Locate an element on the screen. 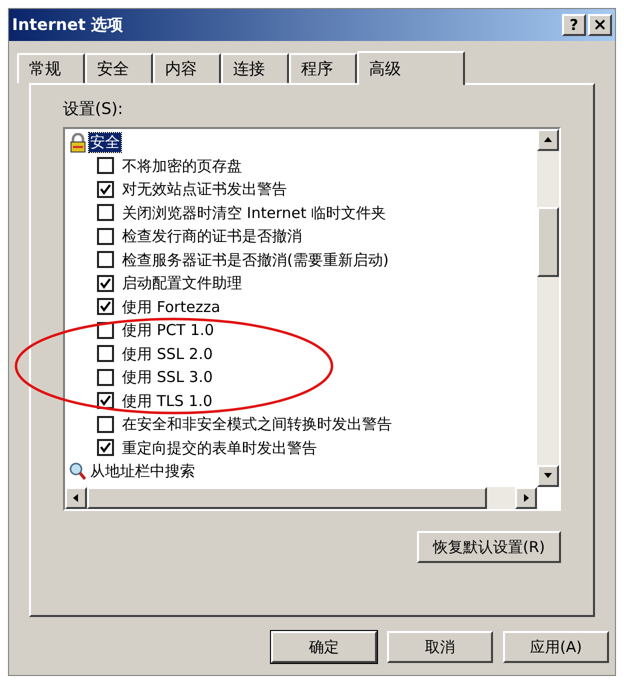  dialog-button: 取消 is located at coordinates (440, 647).